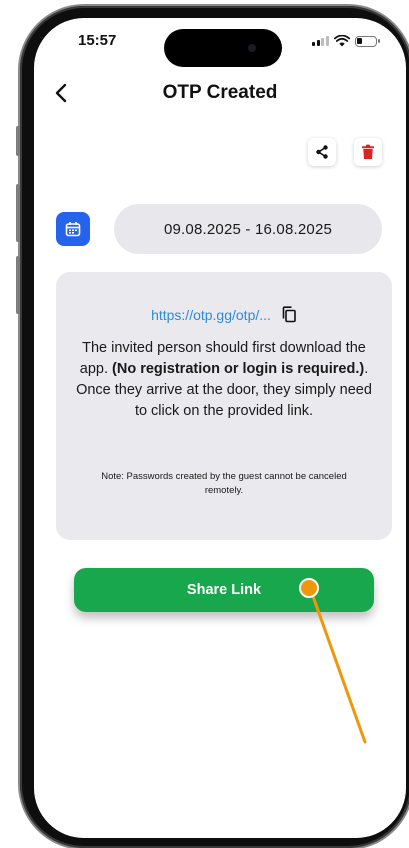 This screenshot has height=848, width=409. I want to click on dynamic-island, so click(223, 48).